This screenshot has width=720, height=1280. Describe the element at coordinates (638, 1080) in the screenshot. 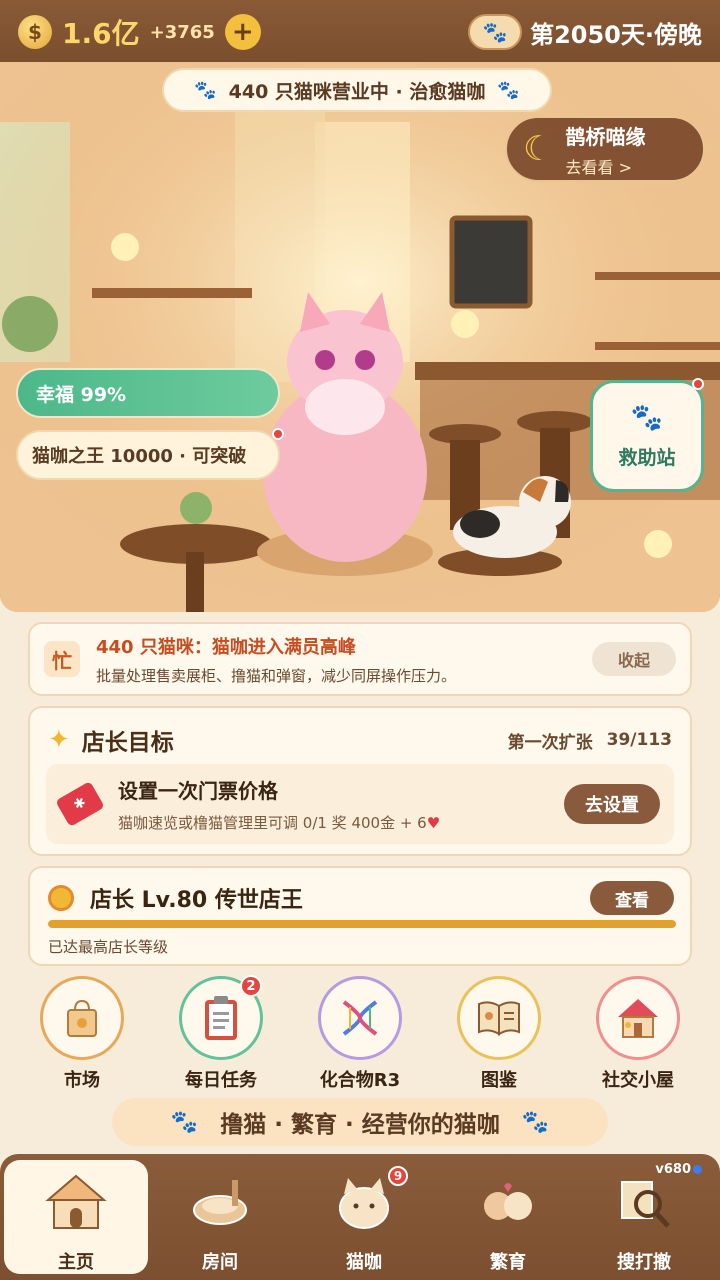

I see `quick-label: 社交小屋` at that location.